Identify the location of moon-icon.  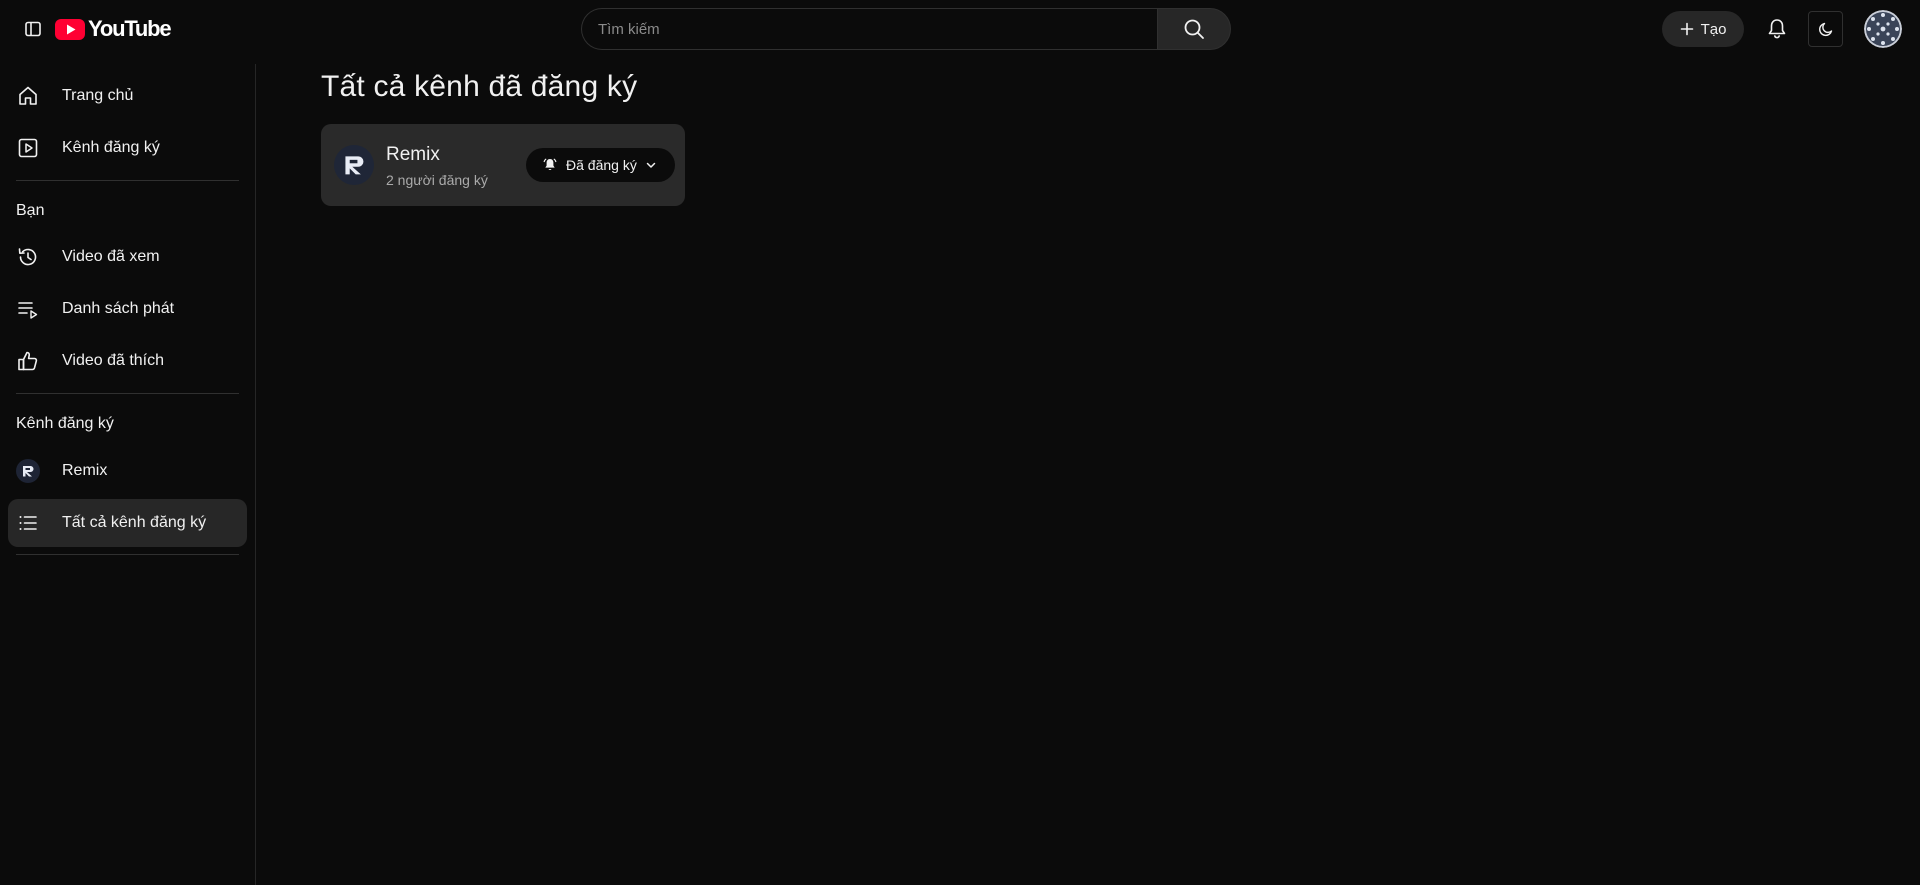
(1825, 29).